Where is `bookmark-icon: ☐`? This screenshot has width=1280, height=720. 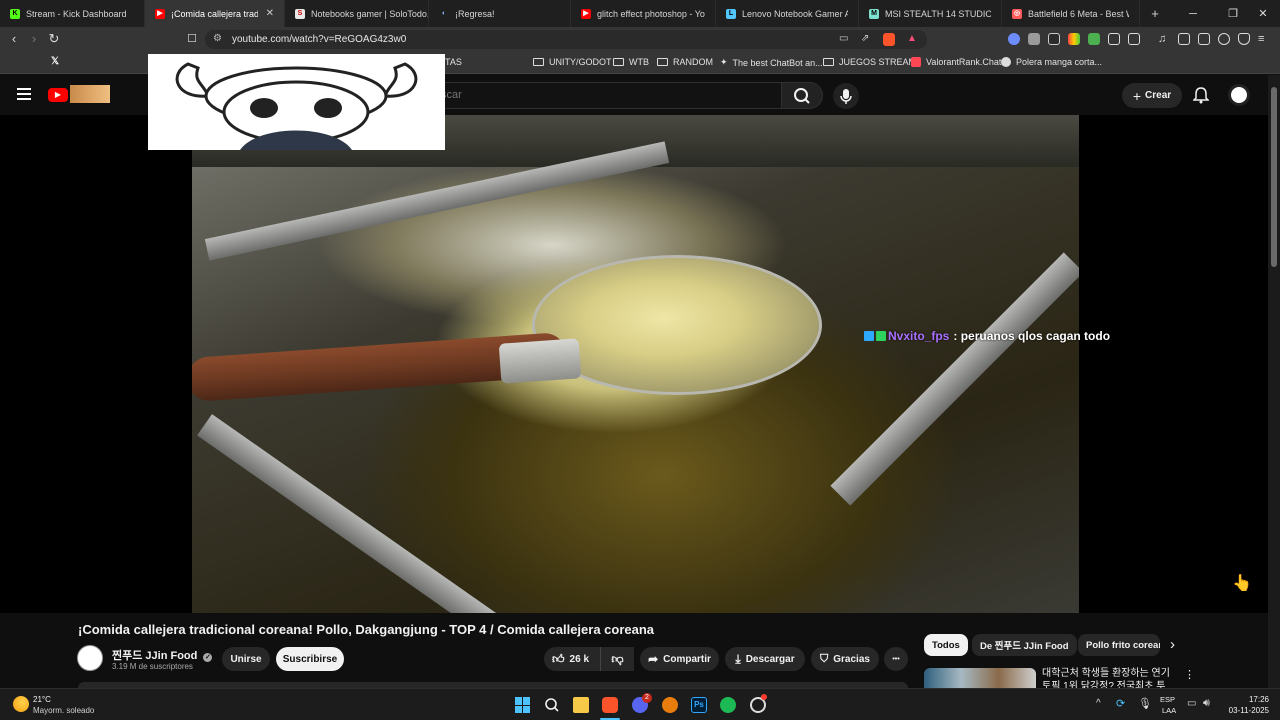 bookmark-icon: ☐ is located at coordinates (192, 39).